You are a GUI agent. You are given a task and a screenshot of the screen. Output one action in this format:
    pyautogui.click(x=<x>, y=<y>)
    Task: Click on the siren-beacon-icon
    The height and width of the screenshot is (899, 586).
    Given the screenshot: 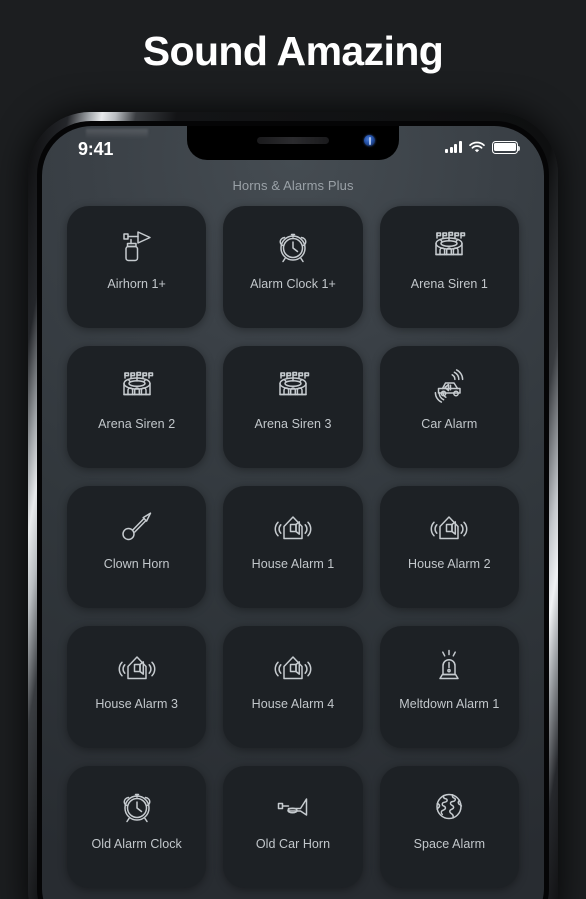 What is the action you would take?
    pyautogui.click(x=449, y=666)
    